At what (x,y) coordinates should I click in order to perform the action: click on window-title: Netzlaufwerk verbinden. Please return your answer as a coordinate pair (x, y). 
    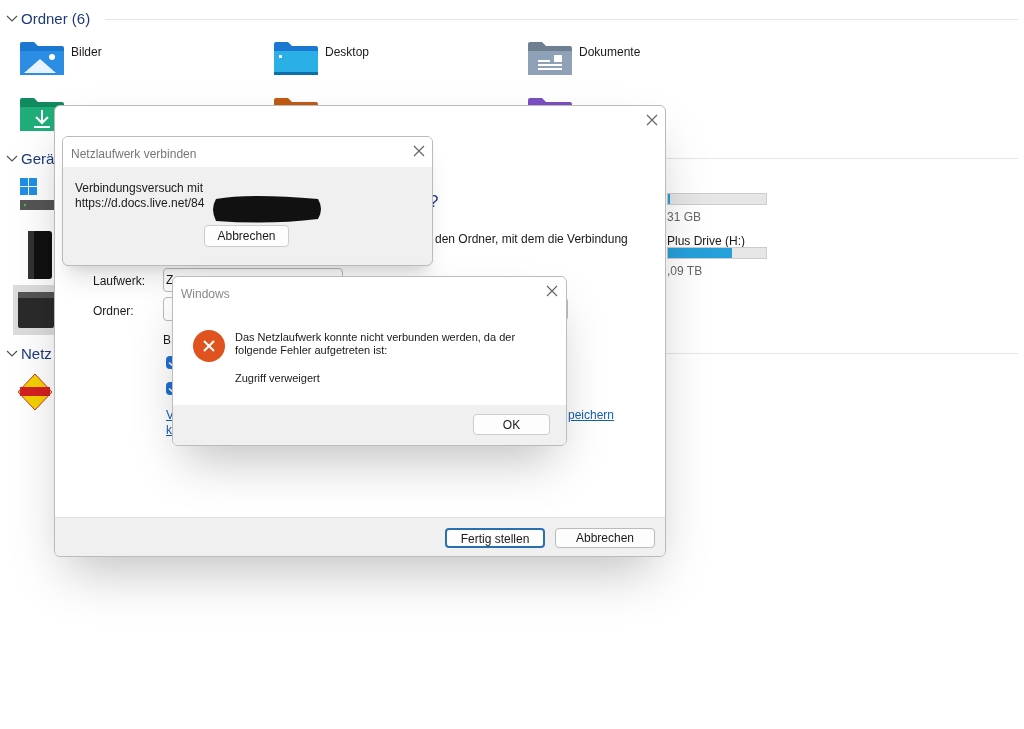
    Looking at the image, I should click on (134, 154).